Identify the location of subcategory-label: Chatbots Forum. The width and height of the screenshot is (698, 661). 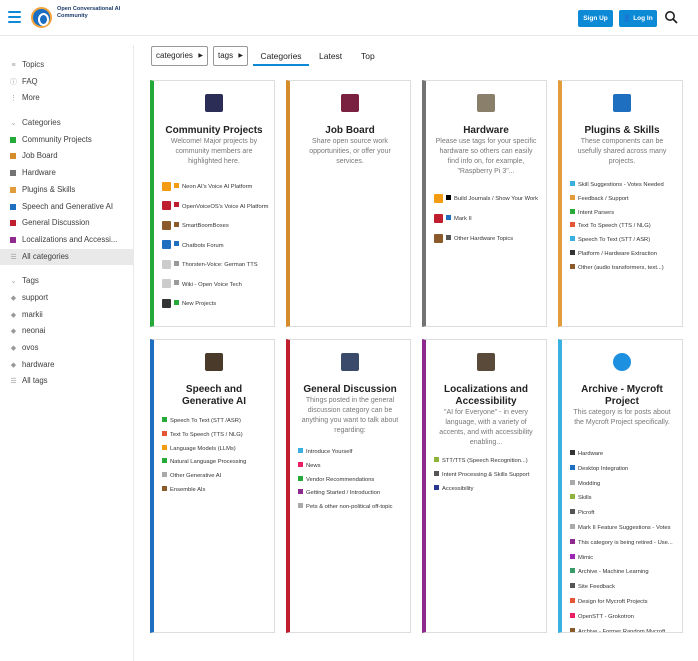
(203, 245).